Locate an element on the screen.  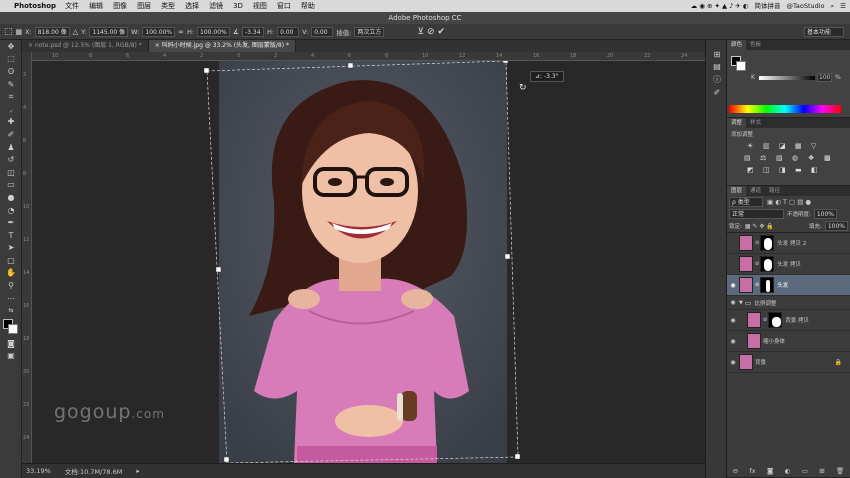
tab-channels: 通道 is located at coordinates (755, 191).